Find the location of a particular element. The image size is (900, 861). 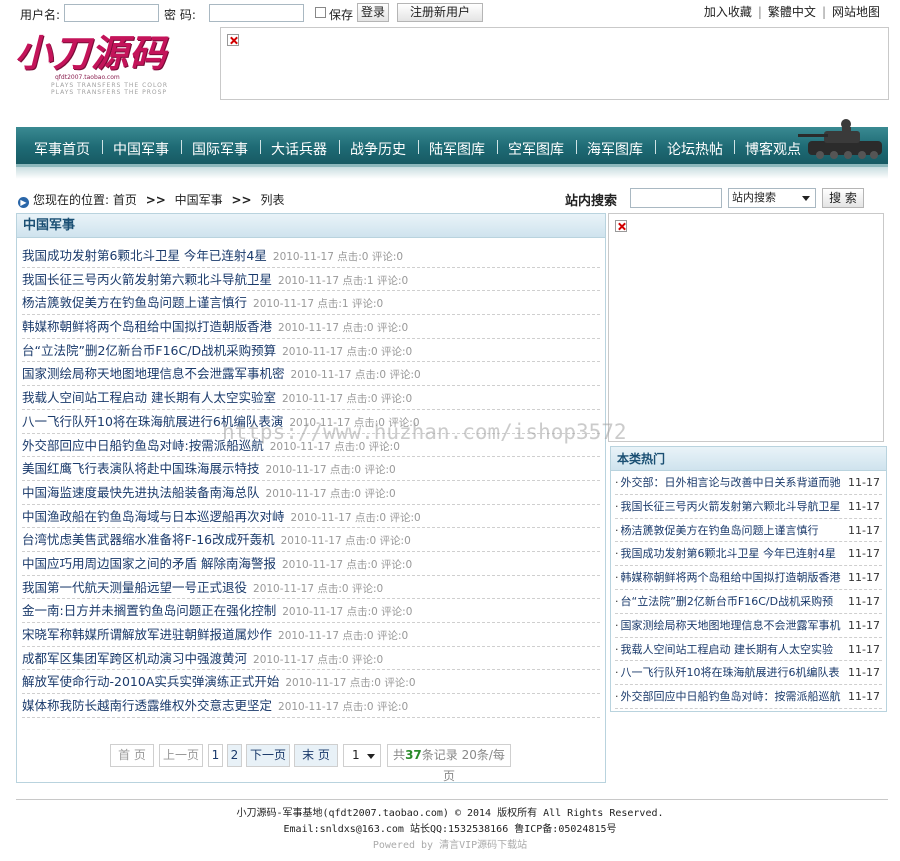

breadcrumb-prefix: 您现在的位置: is located at coordinates (71, 200).